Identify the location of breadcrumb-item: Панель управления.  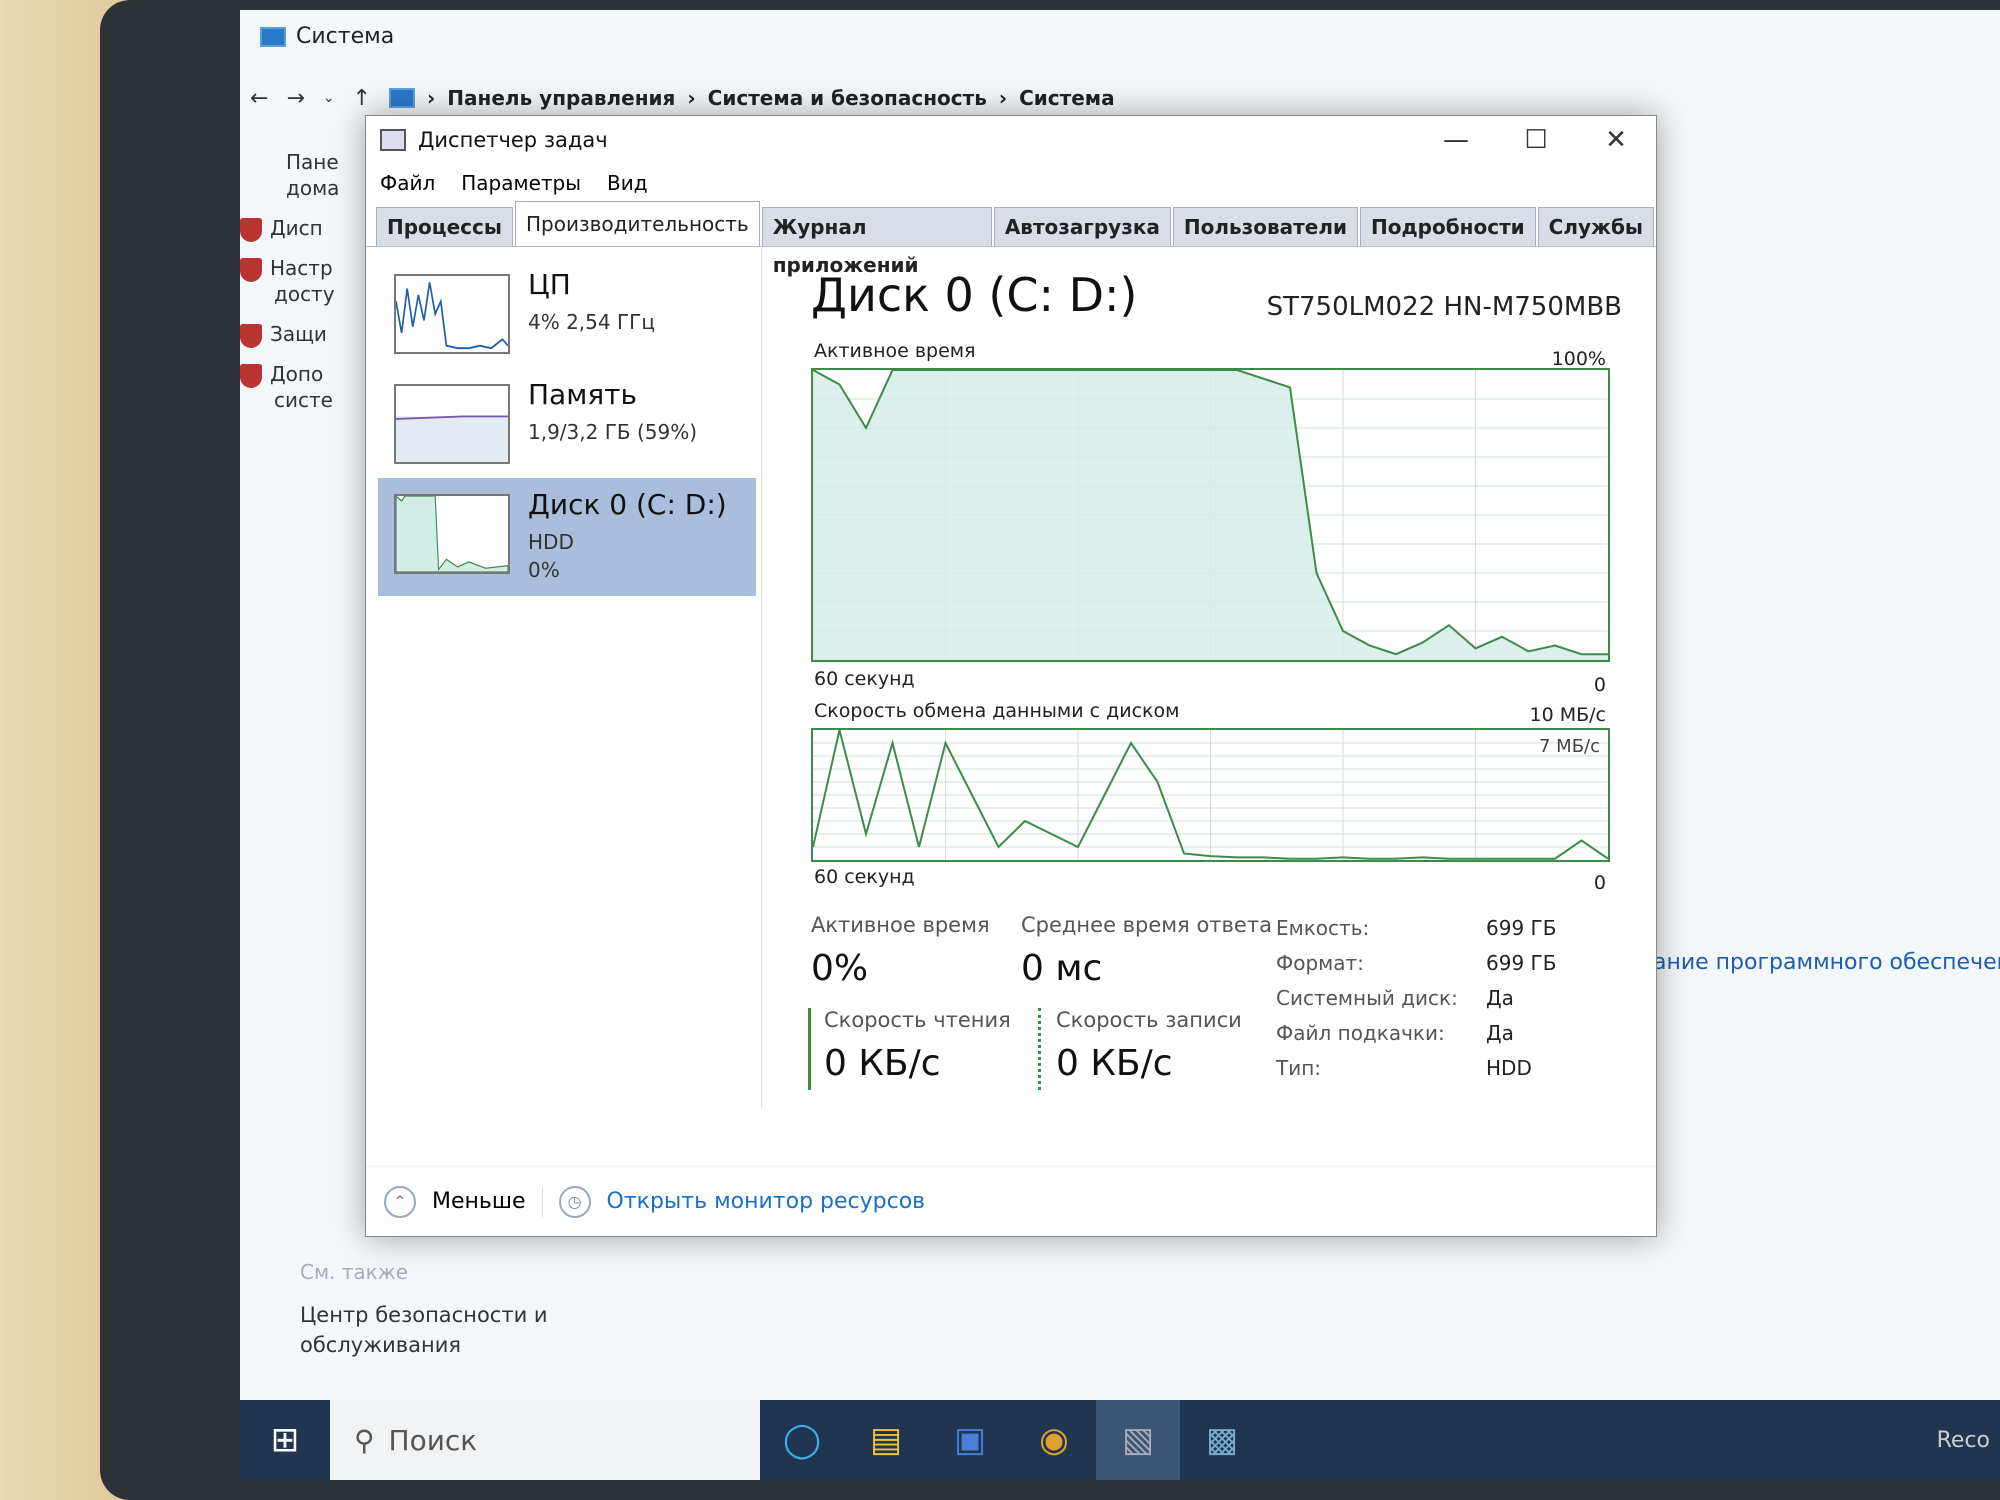
(561, 98).